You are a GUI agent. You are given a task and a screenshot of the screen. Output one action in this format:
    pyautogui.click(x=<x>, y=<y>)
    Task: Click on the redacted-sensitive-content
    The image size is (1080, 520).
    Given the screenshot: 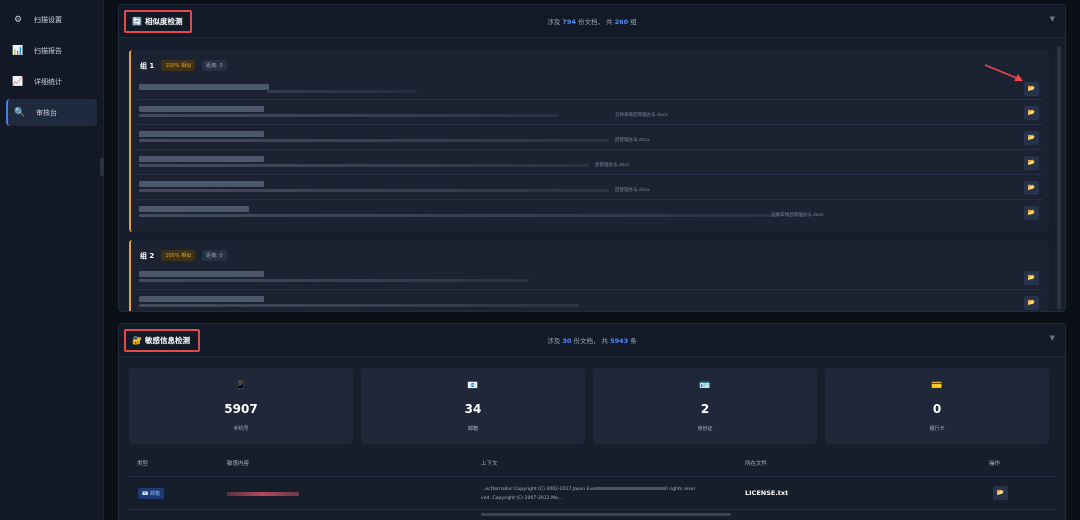 What is the action you would take?
    pyautogui.click(x=263, y=494)
    